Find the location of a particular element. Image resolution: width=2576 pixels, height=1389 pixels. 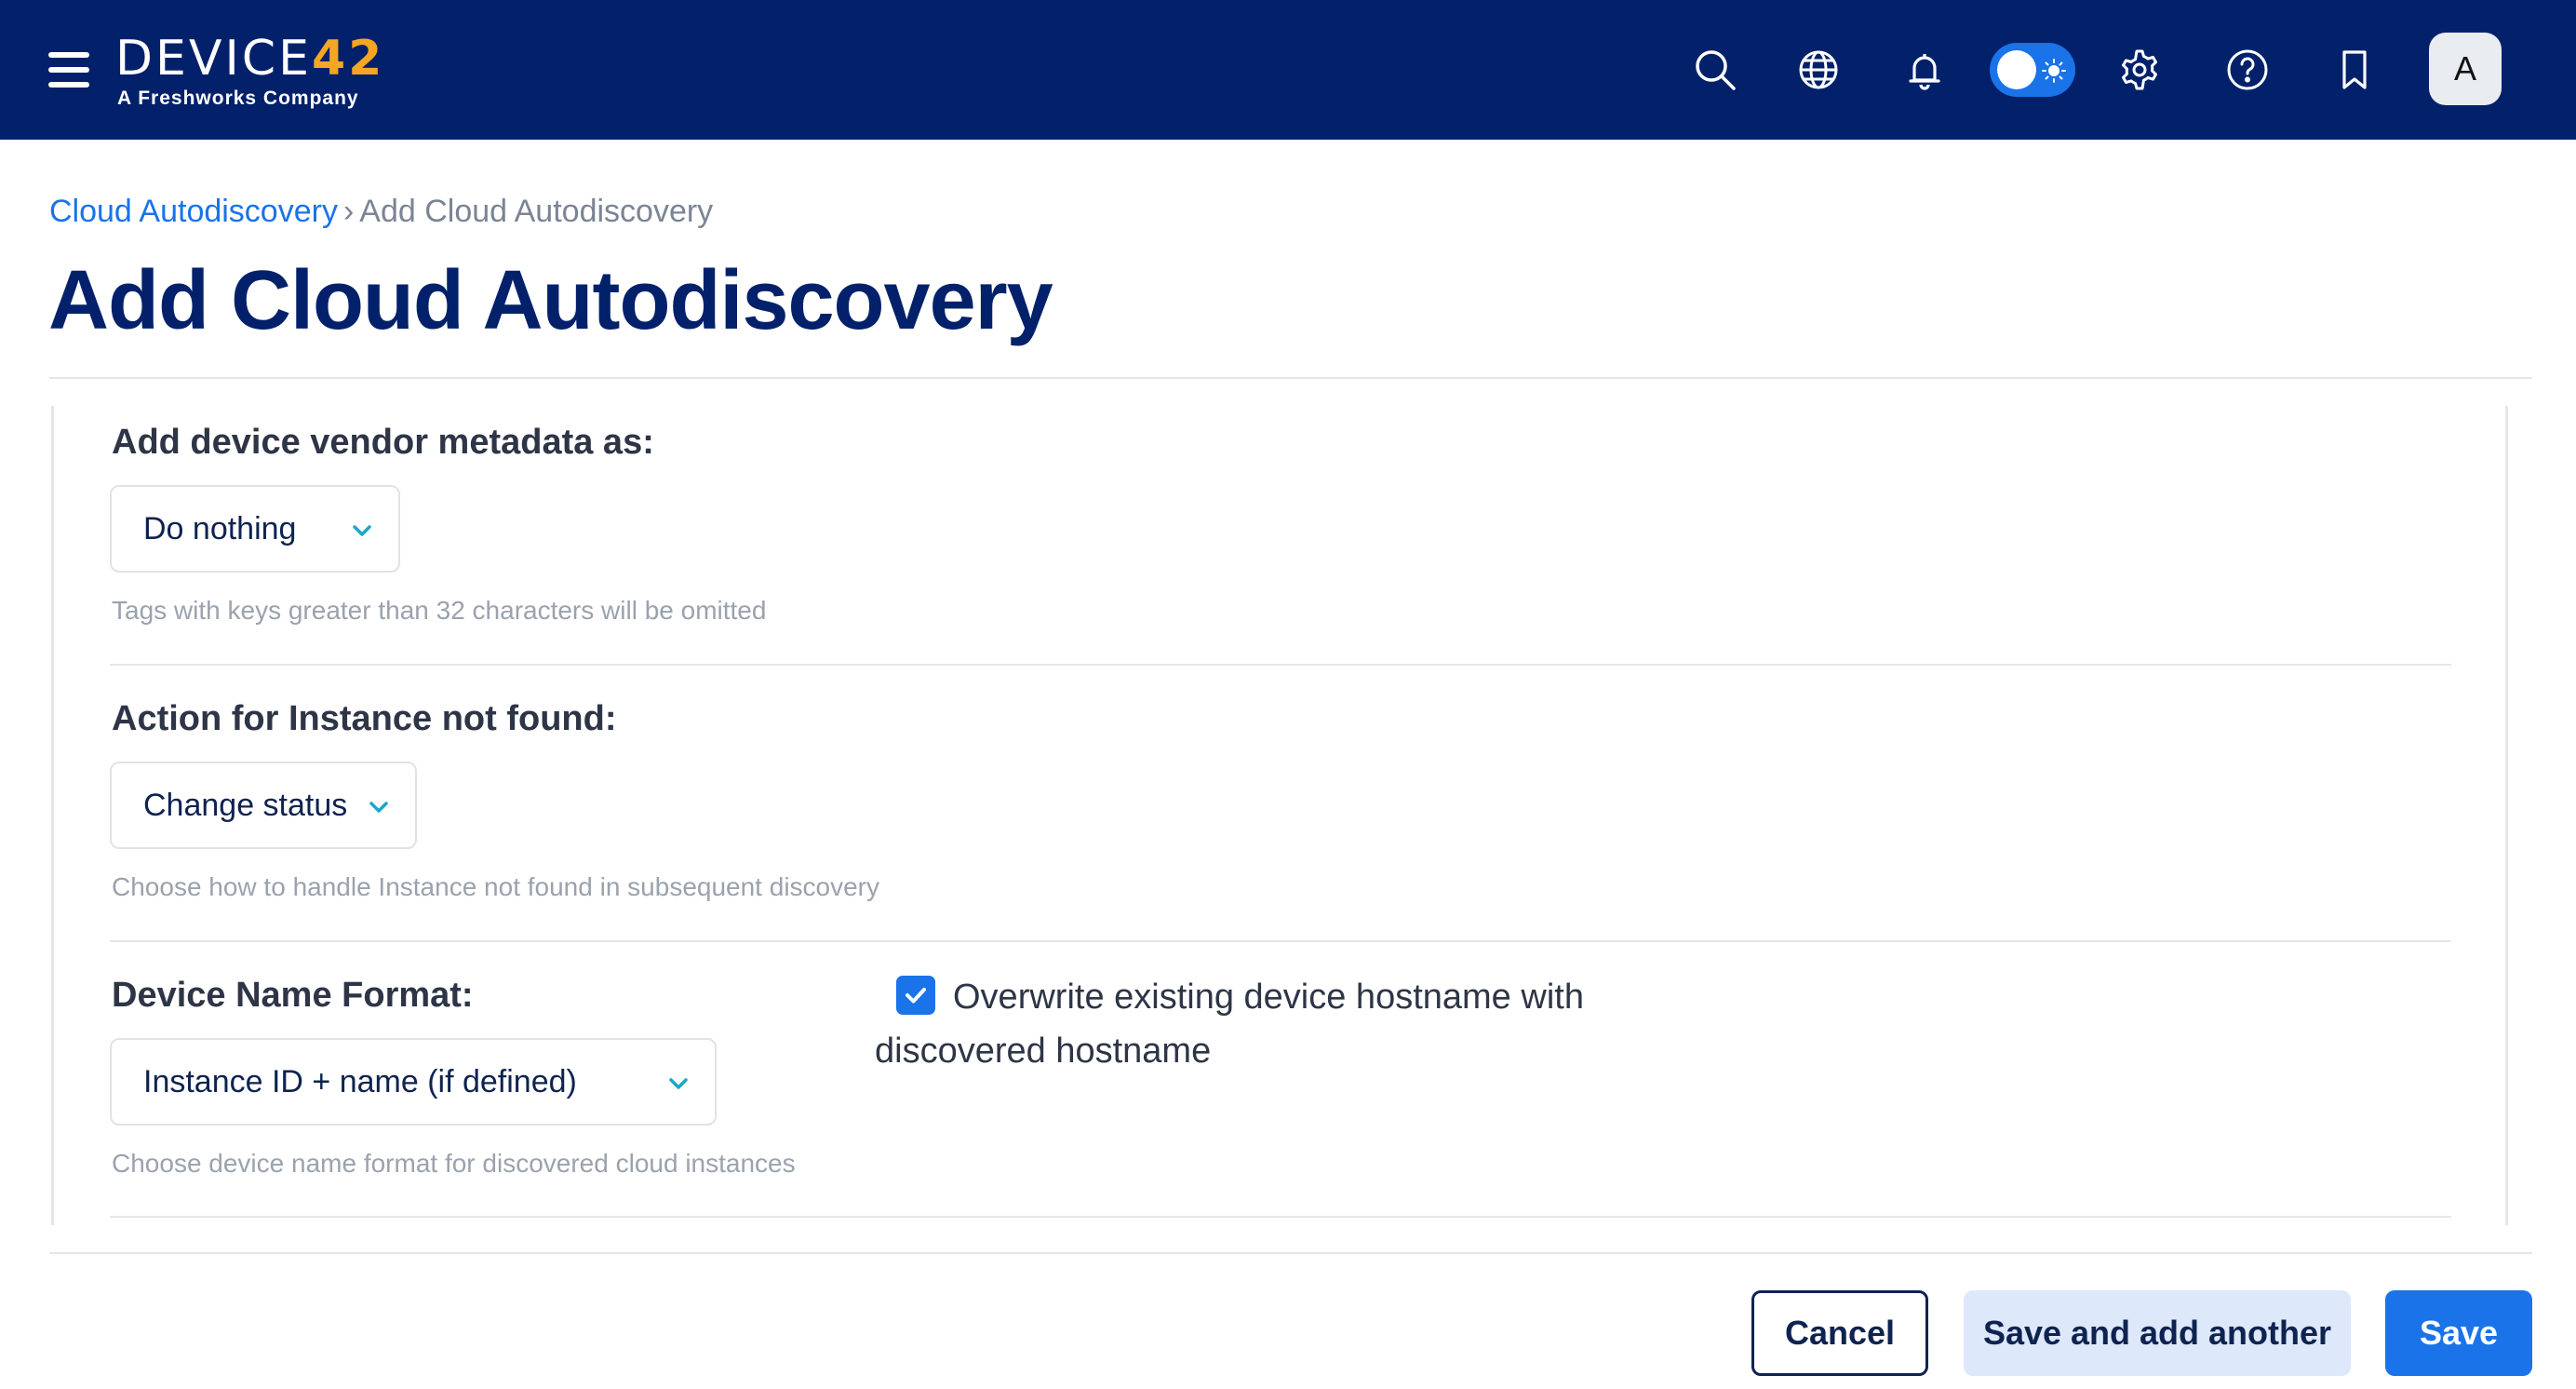

search-icon is located at coordinates (1715, 70).